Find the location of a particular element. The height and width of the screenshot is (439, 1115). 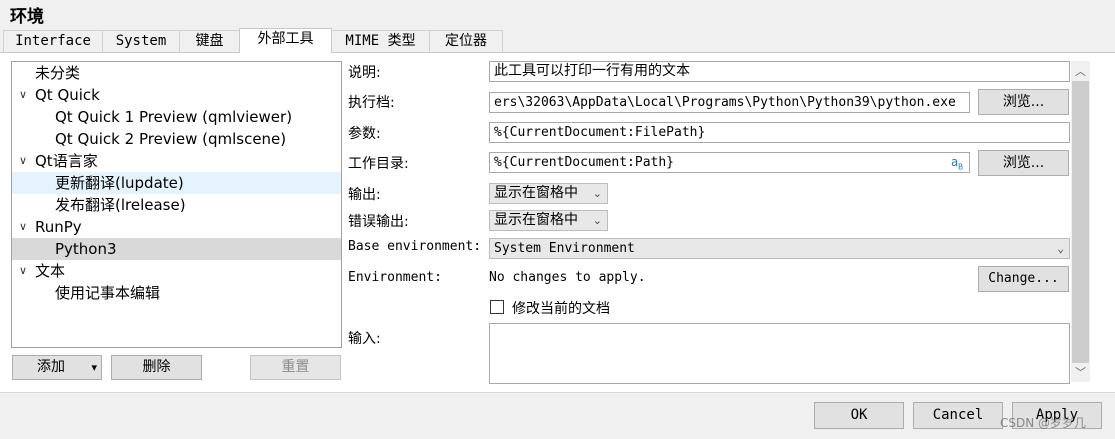

variable-chooser-icon: aB is located at coordinates (957, 162).